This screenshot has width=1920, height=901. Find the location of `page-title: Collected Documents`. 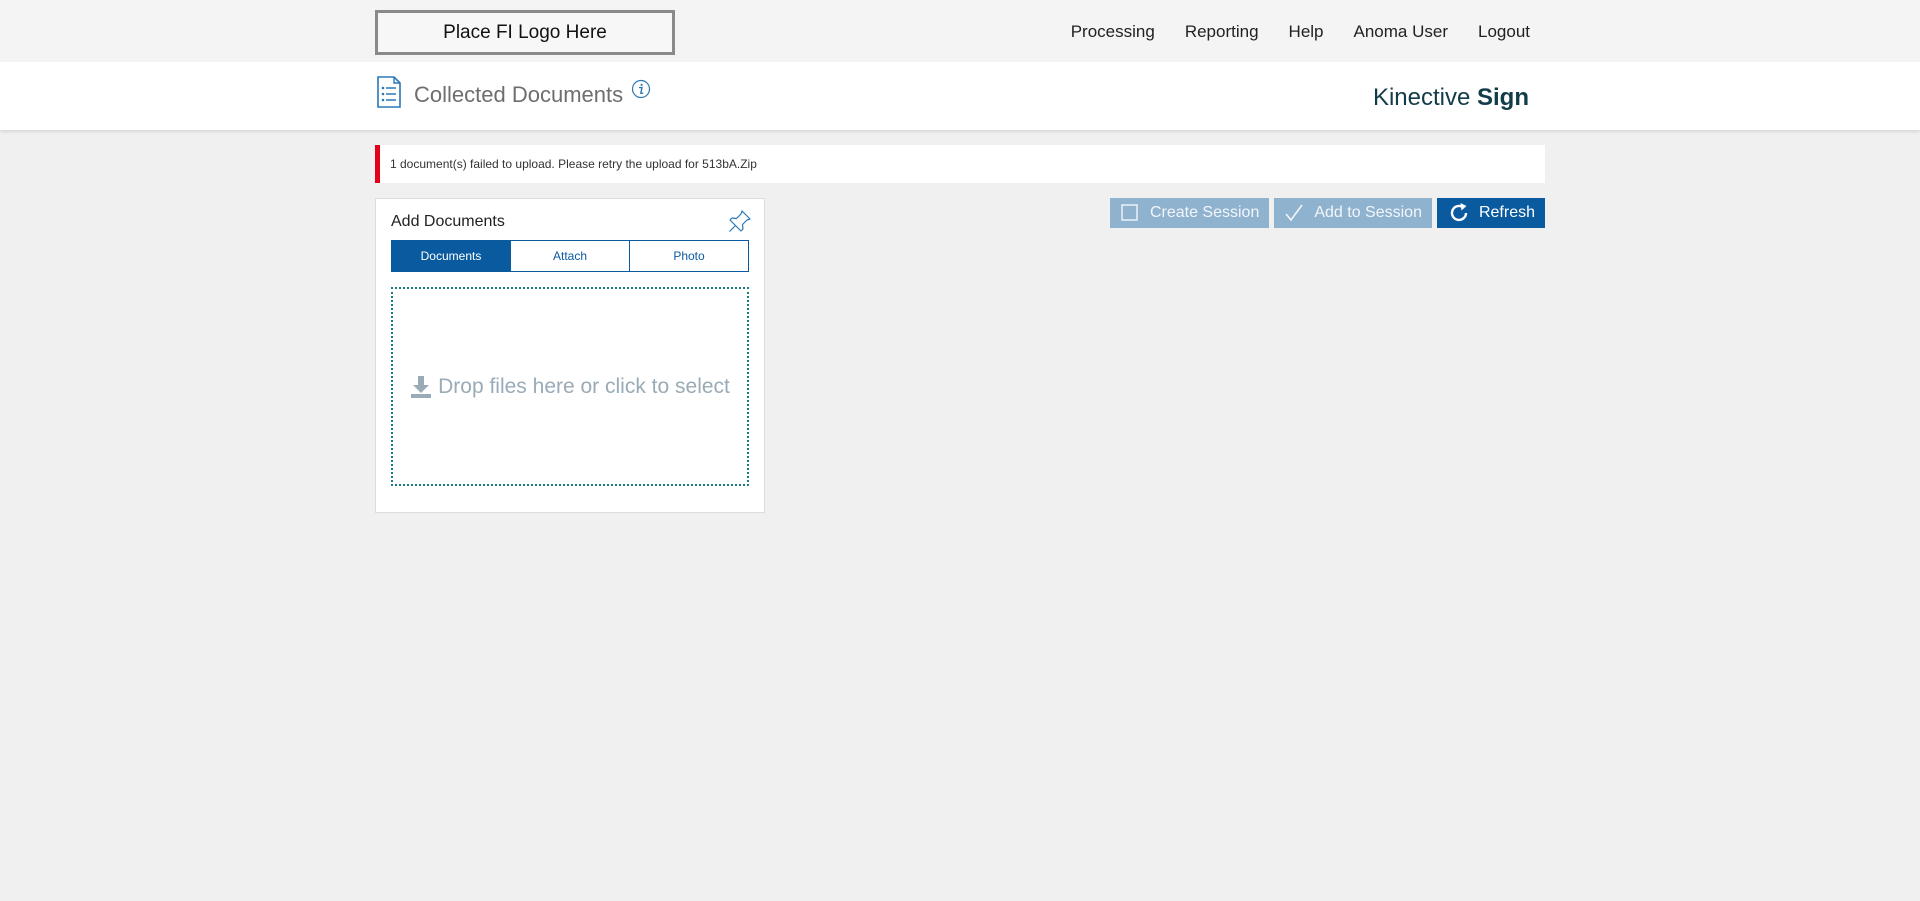

page-title: Collected Documents is located at coordinates (519, 94).